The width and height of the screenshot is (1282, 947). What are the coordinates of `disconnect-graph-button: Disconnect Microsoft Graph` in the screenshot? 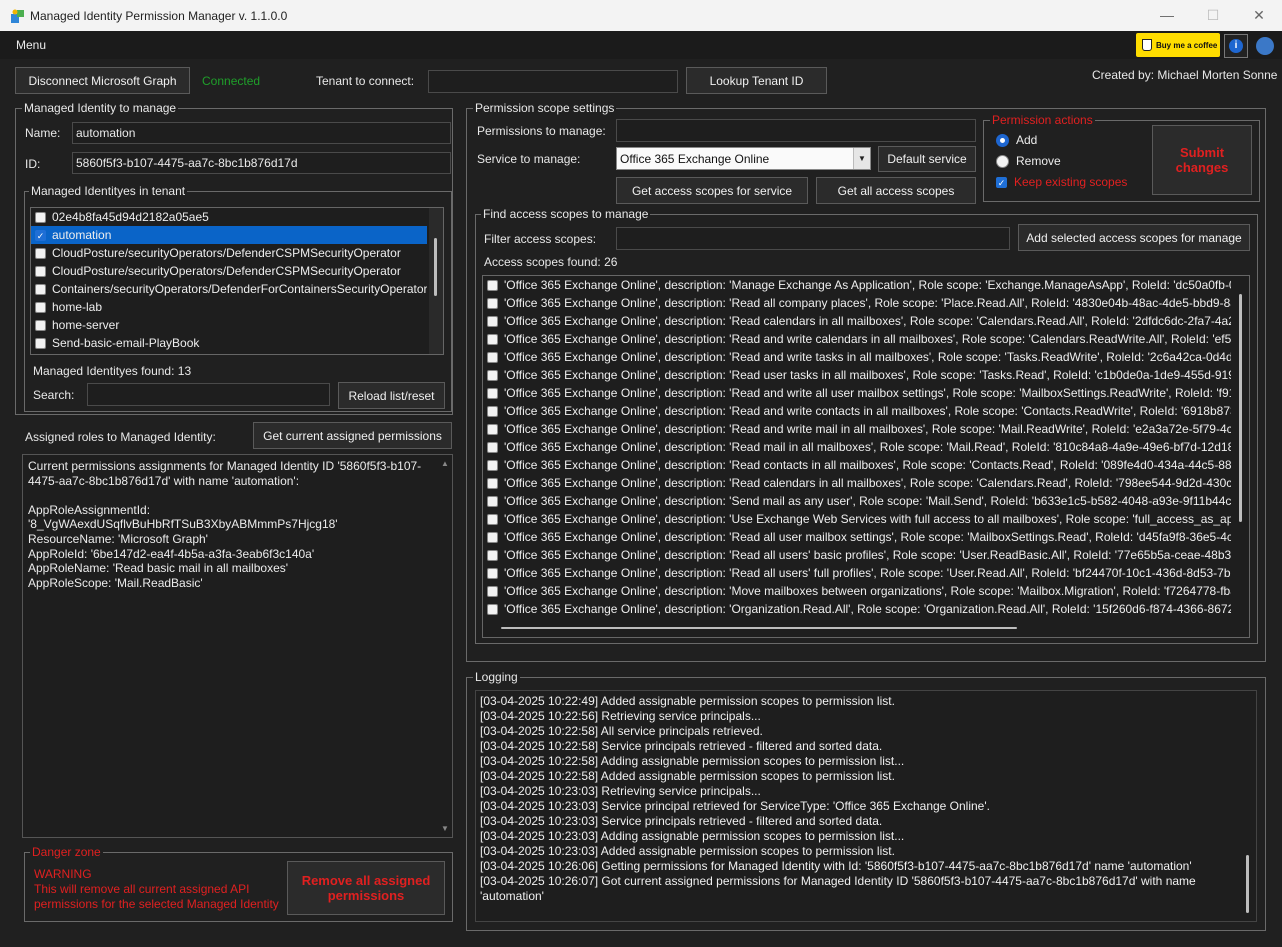 It's located at (102, 80).